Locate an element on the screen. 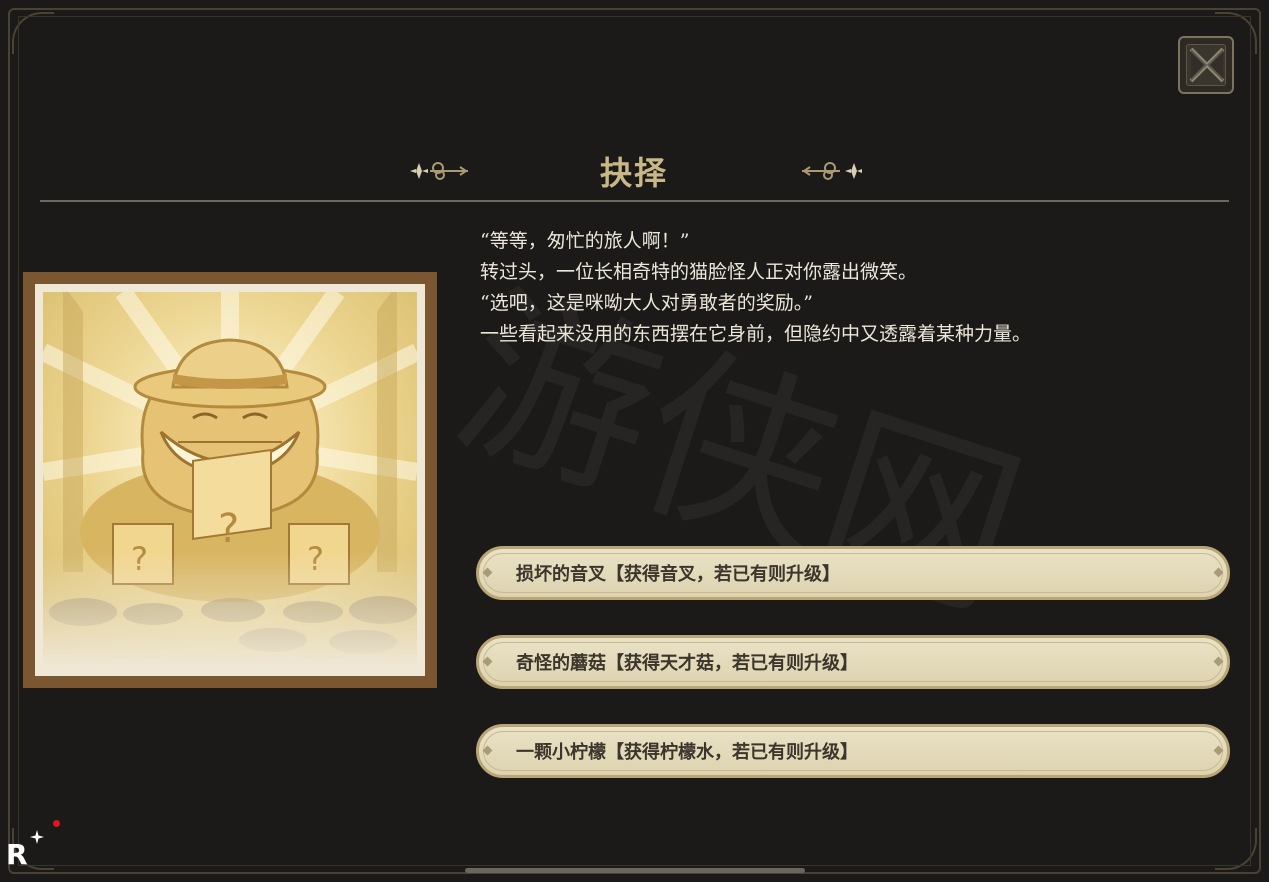  choice-option-mushroom: 奇怪的蘑菇【获得天才菇，若已有则升级】 is located at coordinates (853, 662).